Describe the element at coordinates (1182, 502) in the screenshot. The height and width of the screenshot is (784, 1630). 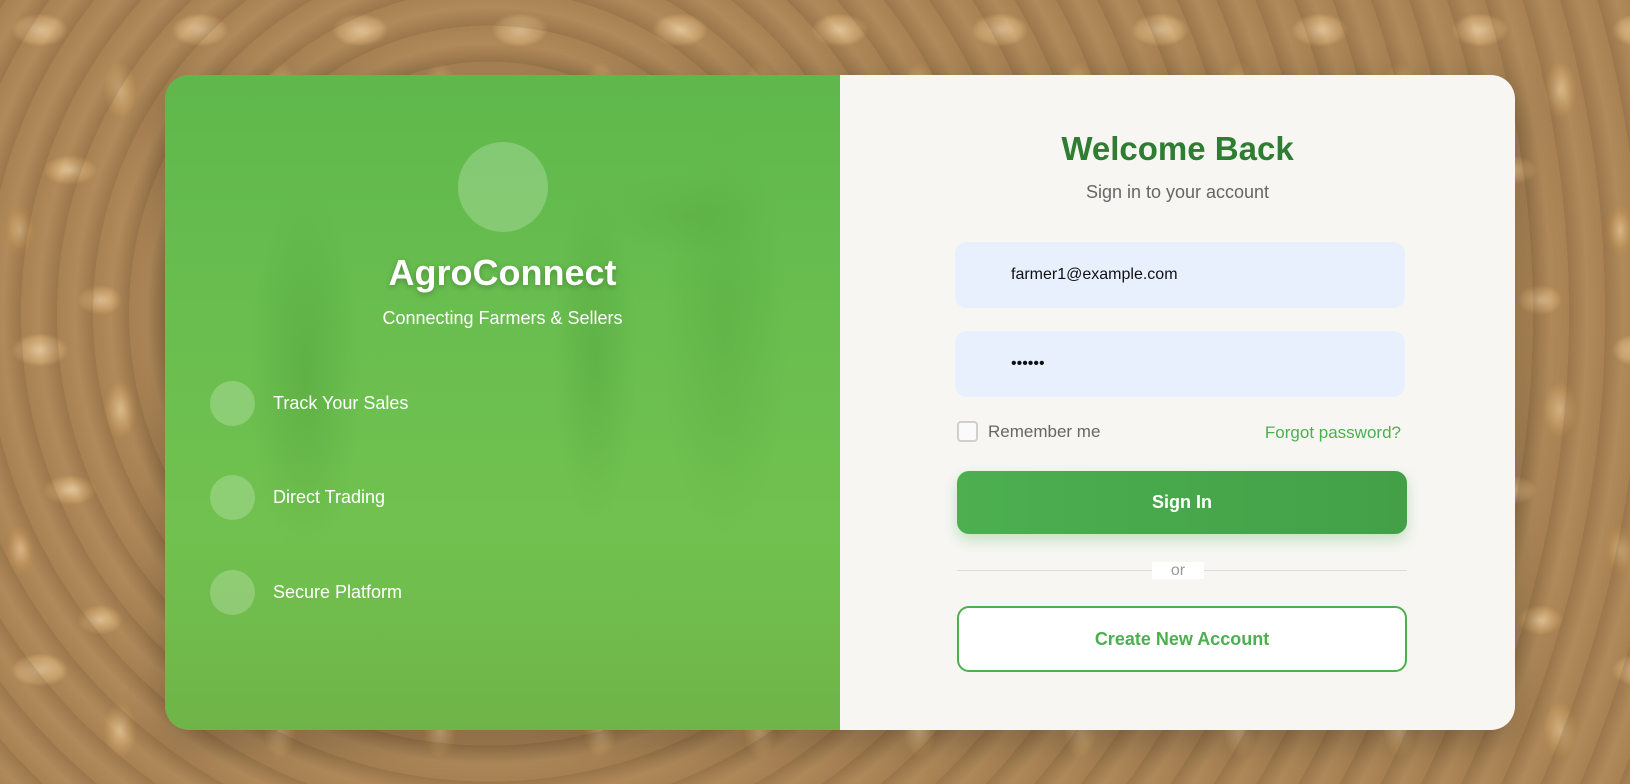
I see `sign-in-button: Sign In` at that location.